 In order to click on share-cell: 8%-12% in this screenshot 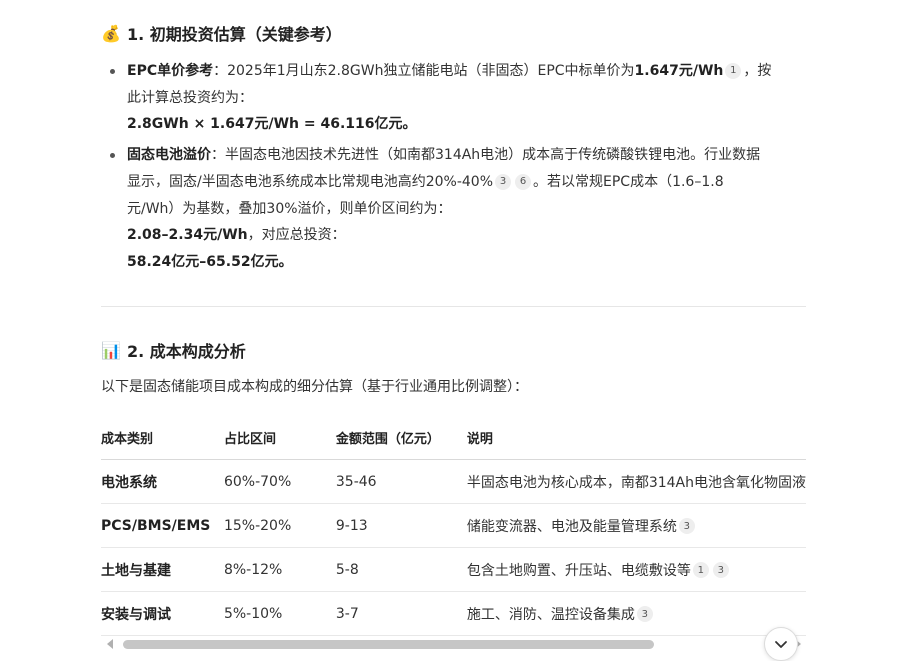, I will do `click(279, 569)`.